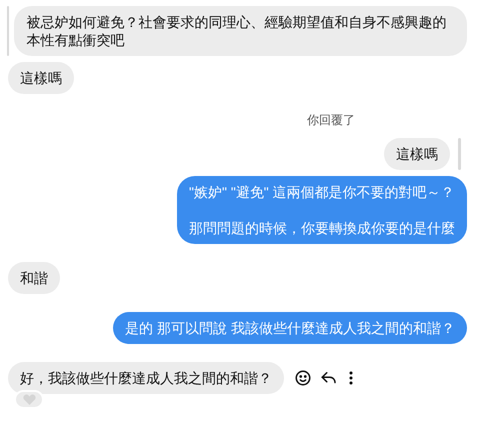 The image size is (477, 422). What do you see at coordinates (34, 278) in the screenshot?
I see `message-bubble: 和諧` at bounding box center [34, 278].